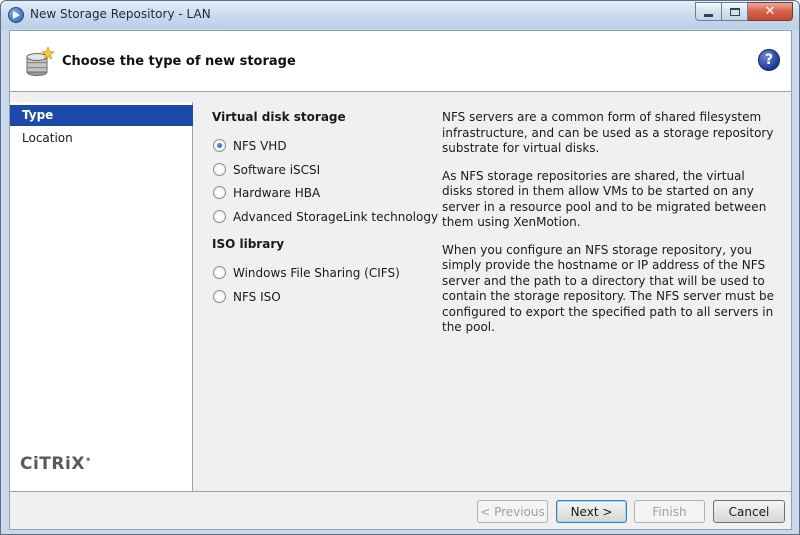 The height and width of the screenshot is (535, 800). Describe the element at coordinates (669, 511) in the screenshot. I see `finish-button: Finish` at that location.